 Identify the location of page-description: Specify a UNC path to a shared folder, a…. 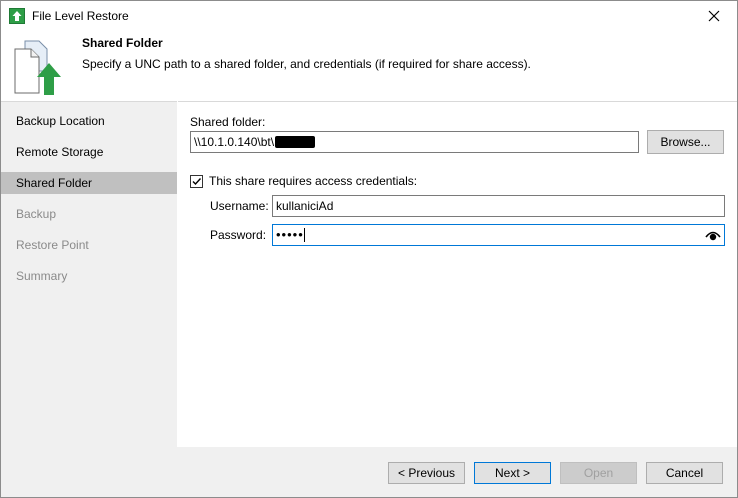
(306, 64).